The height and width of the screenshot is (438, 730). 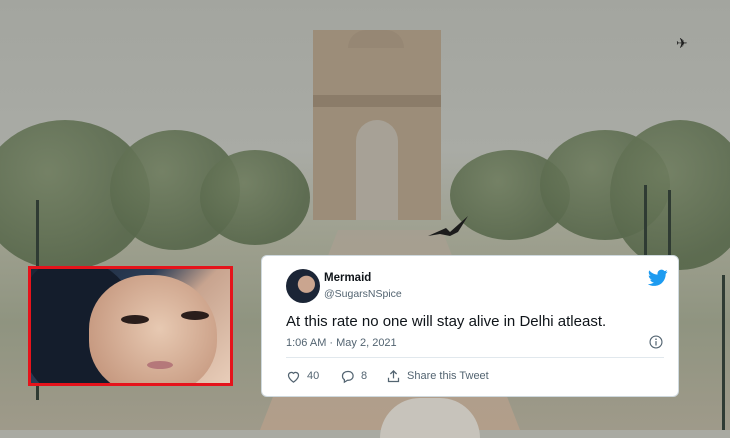 I want to click on reply-count: 8, so click(x=364, y=376).